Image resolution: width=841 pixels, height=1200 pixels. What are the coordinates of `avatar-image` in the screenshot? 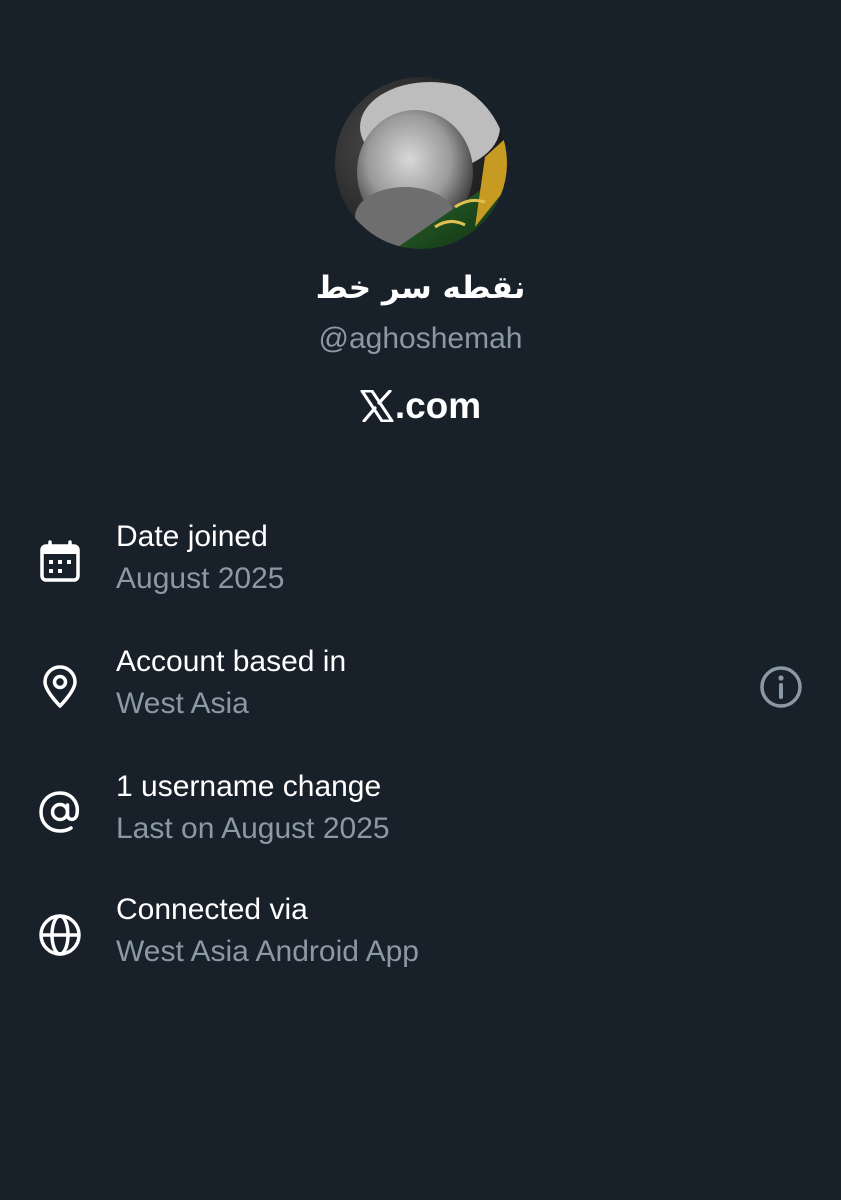 It's located at (421, 163).